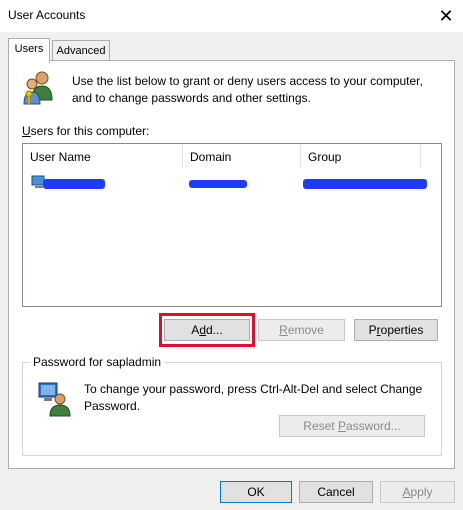 The height and width of the screenshot is (510, 463). What do you see at coordinates (47, 15) in the screenshot?
I see `window-title: User Accounts` at bounding box center [47, 15].